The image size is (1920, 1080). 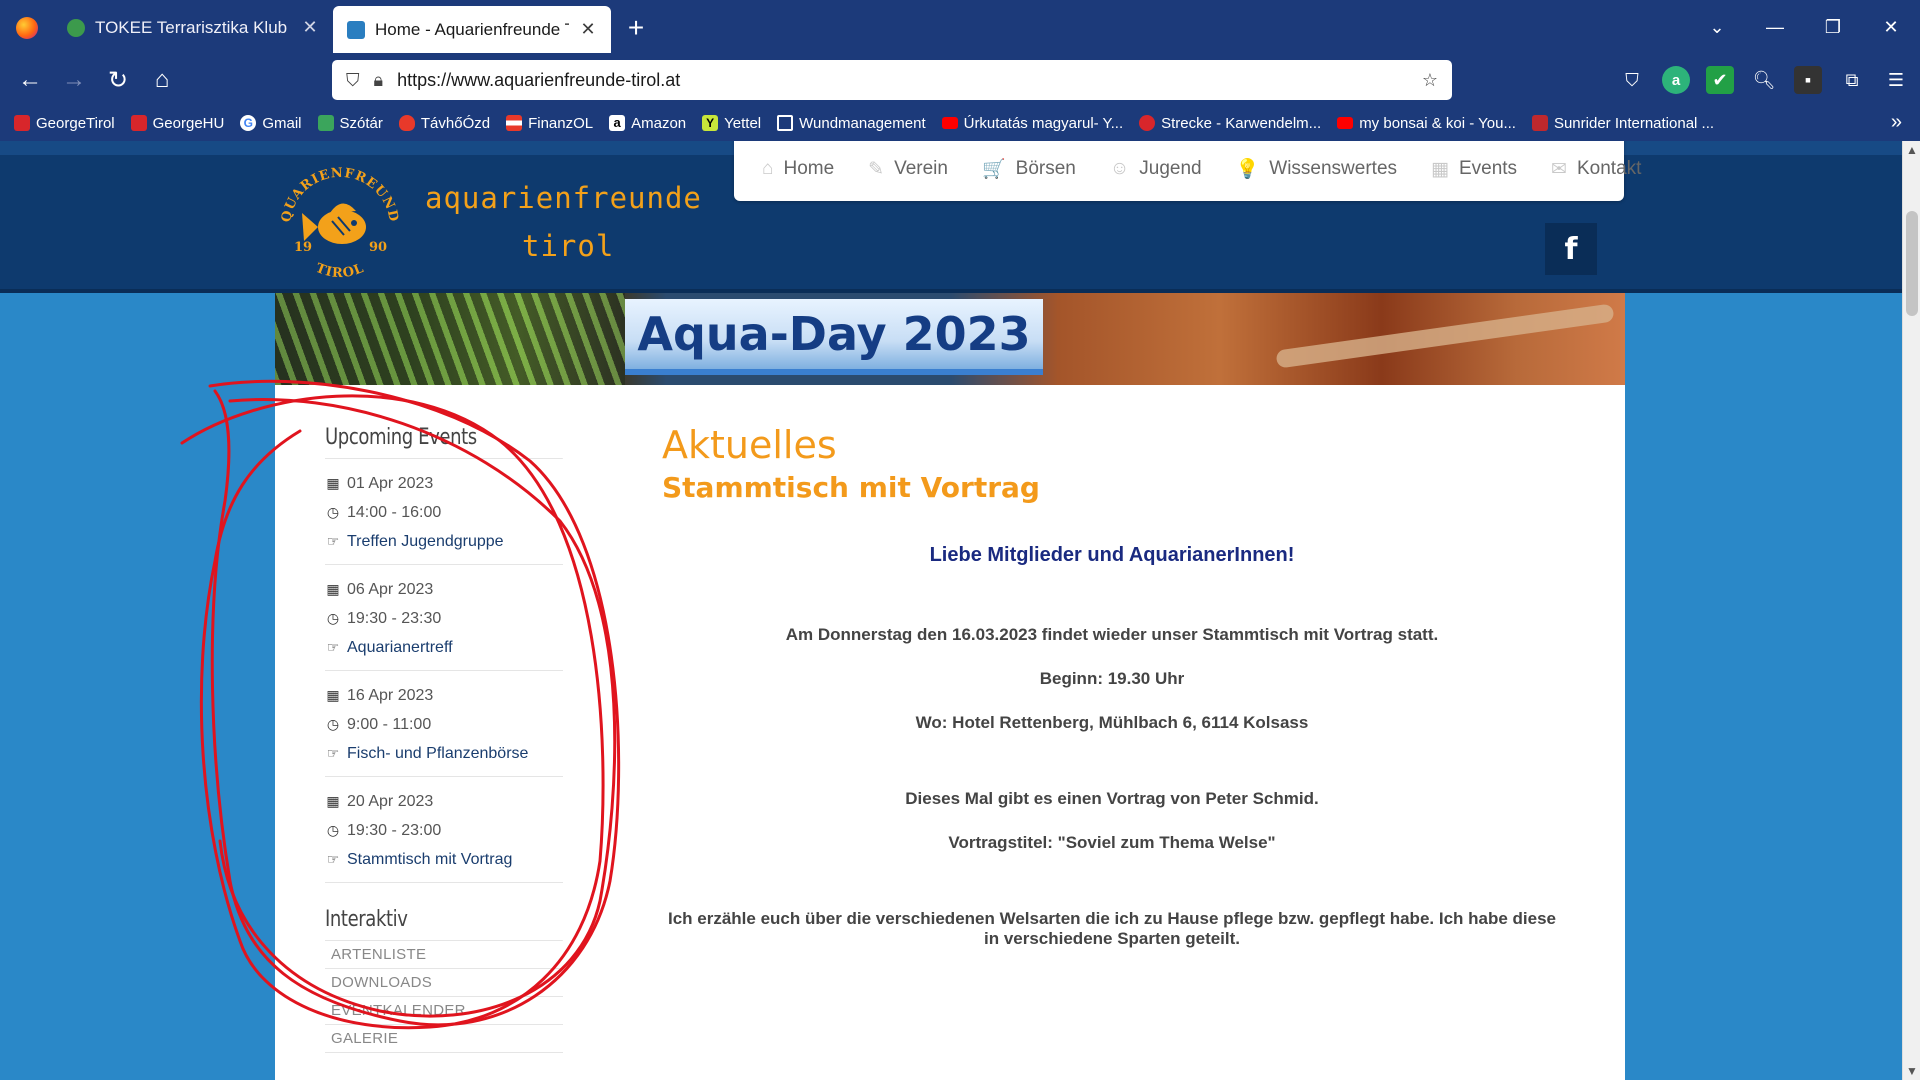 What do you see at coordinates (1676, 80) in the screenshot?
I see `extension-a-icon: a` at bounding box center [1676, 80].